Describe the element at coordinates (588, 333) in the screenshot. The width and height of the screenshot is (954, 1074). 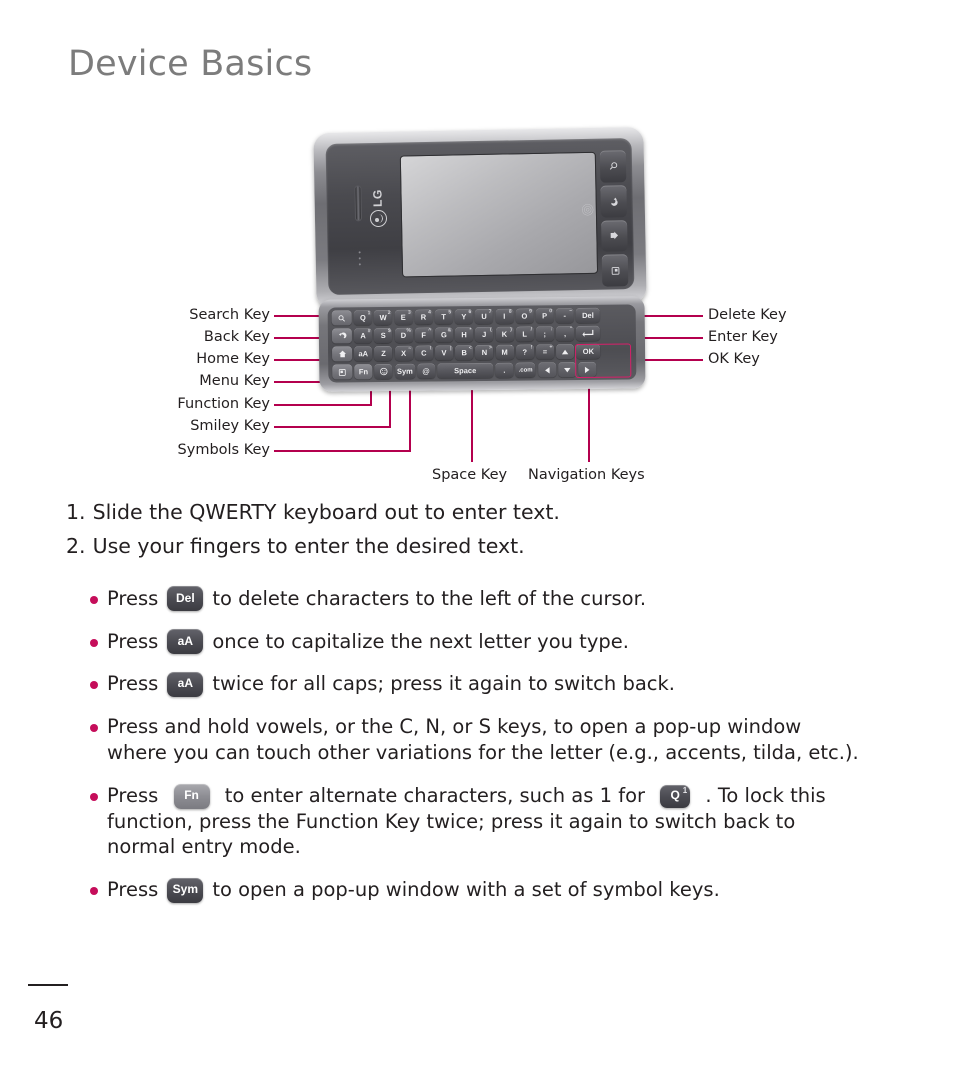
I see `kb-enter-icon` at that location.